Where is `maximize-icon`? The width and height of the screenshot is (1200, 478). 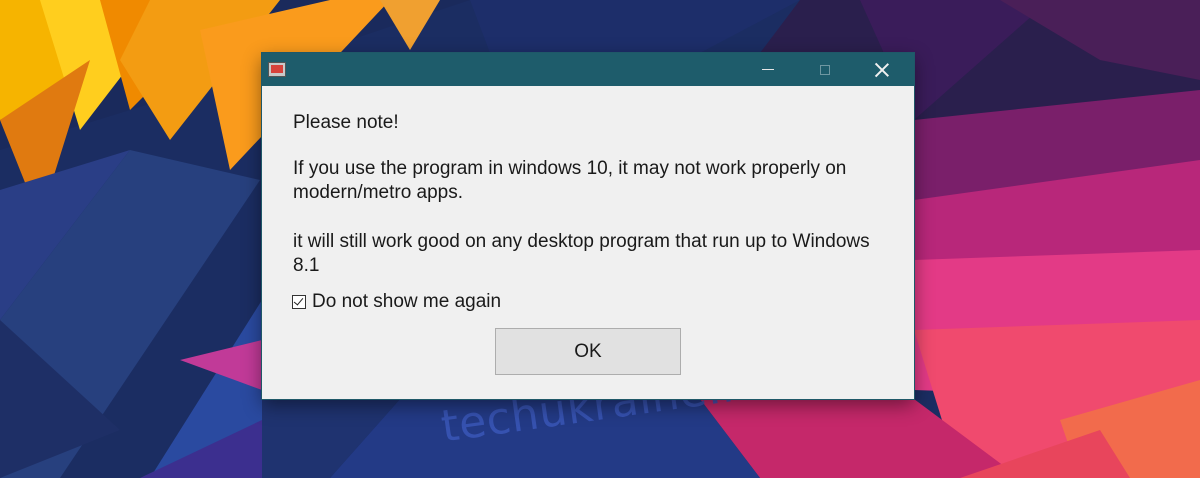 maximize-icon is located at coordinates (825, 69).